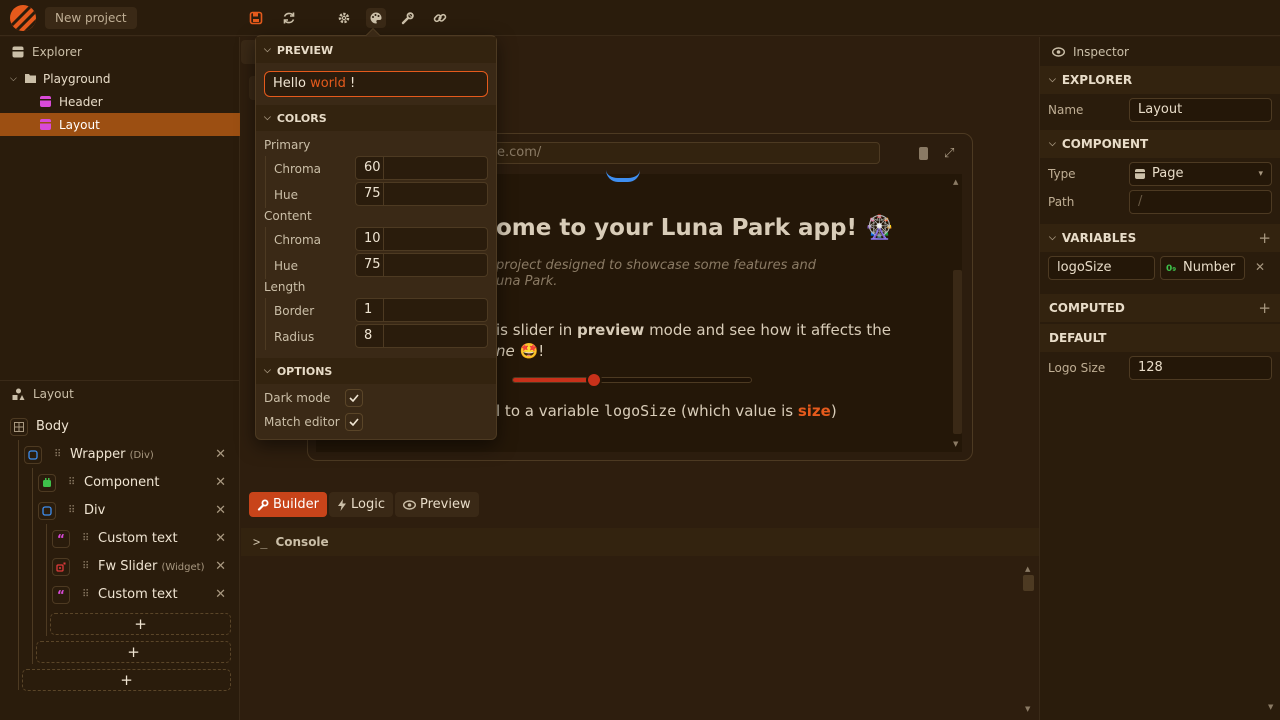  Describe the element at coordinates (1160, 308) in the screenshot. I see `section-computed: COMPUTED +` at that location.